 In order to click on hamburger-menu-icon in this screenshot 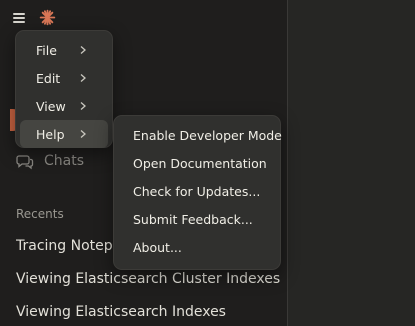, I will do `click(20, 18)`.